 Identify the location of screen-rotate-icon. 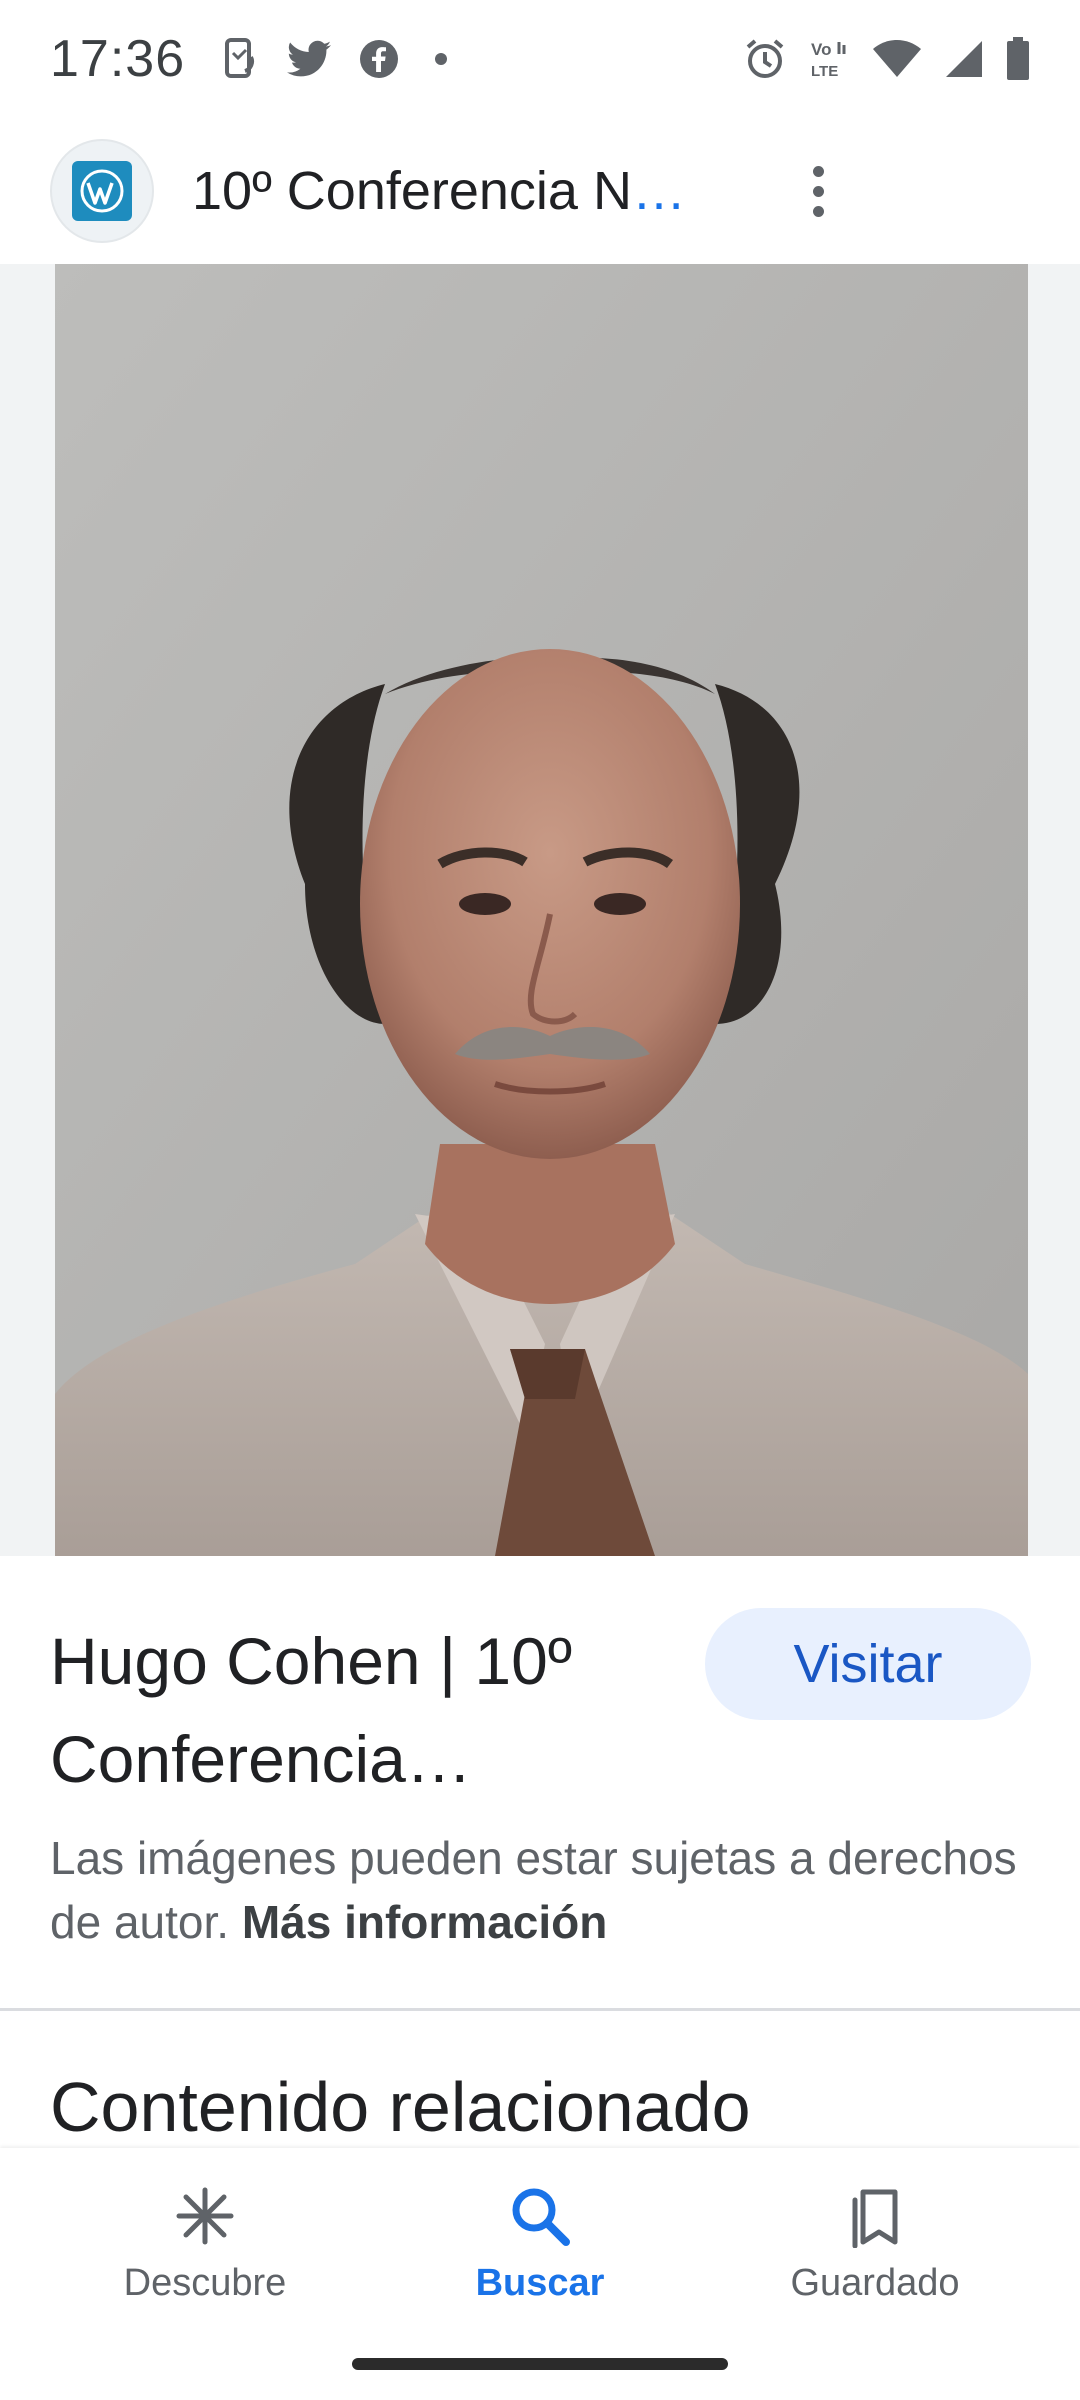
(240, 59).